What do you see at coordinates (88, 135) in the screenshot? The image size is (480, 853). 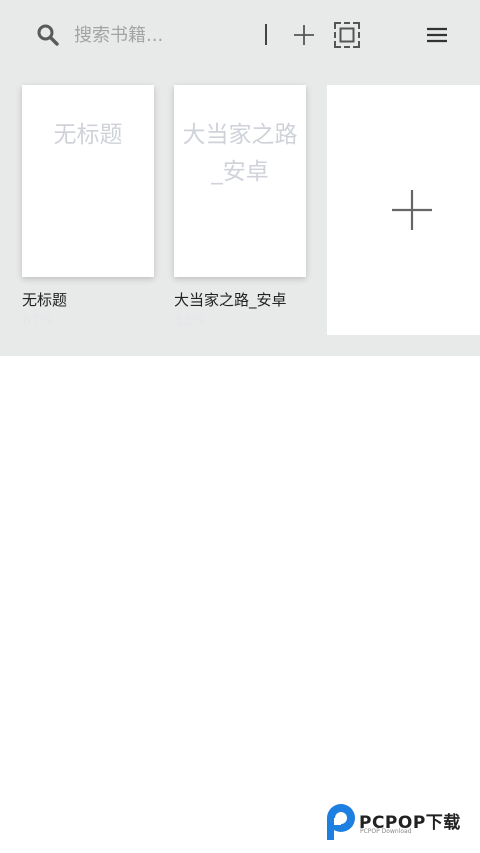 I see `book-cover-title: 无标题` at bounding box center [88, 135].